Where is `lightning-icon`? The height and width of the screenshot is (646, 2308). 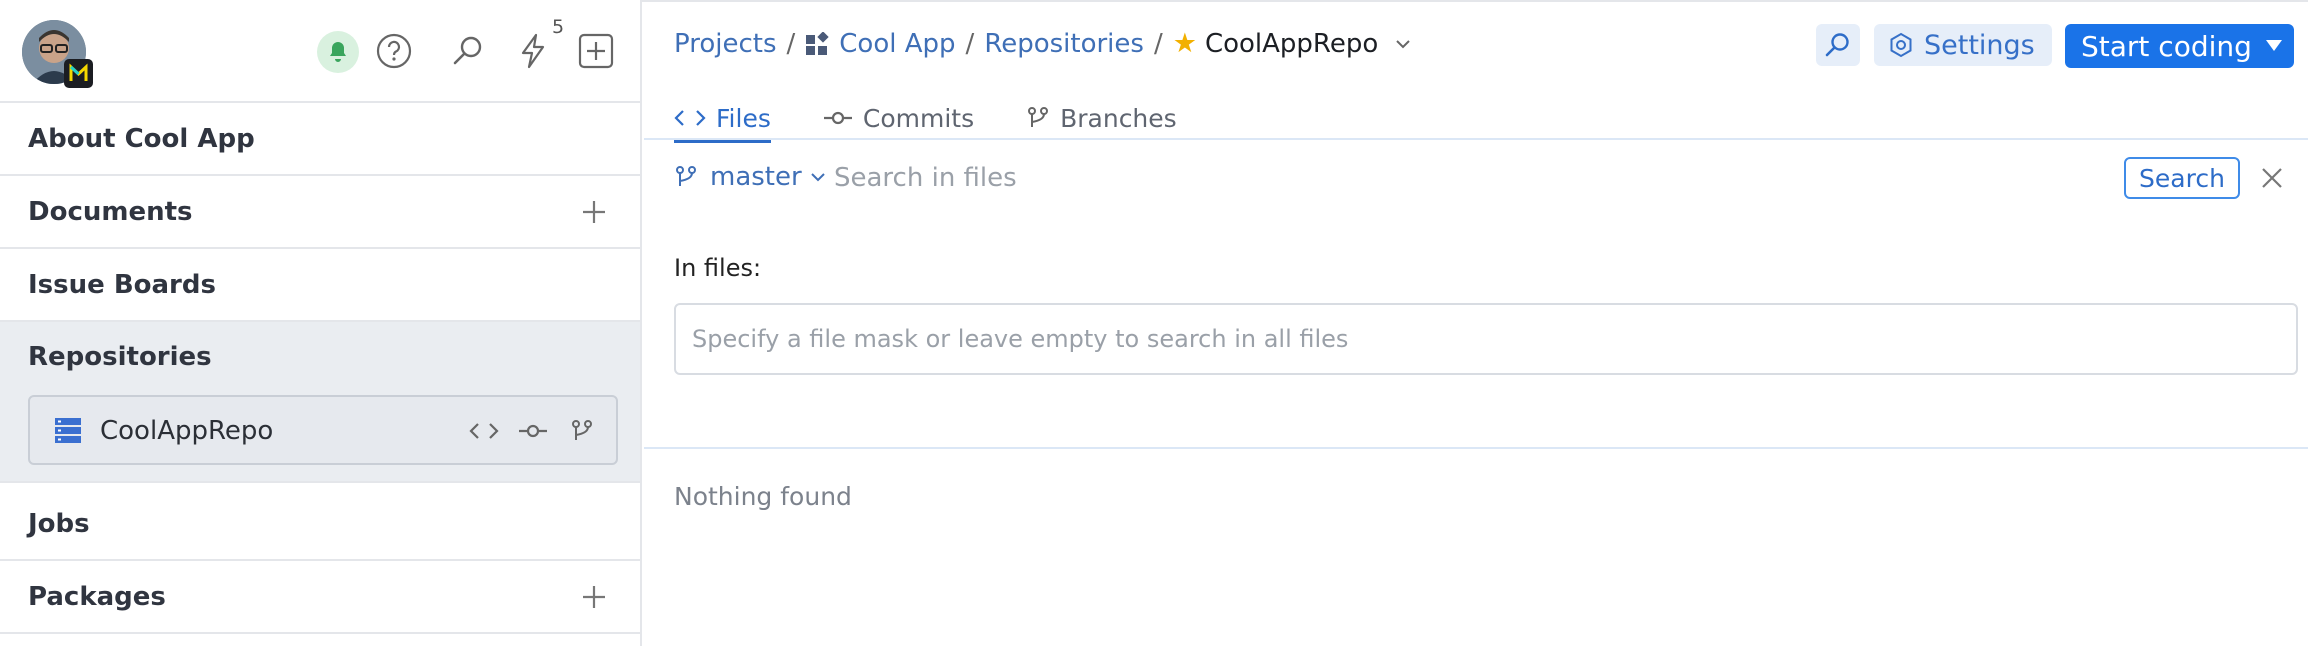
lightning-icon is located at coordinates (533, 51).